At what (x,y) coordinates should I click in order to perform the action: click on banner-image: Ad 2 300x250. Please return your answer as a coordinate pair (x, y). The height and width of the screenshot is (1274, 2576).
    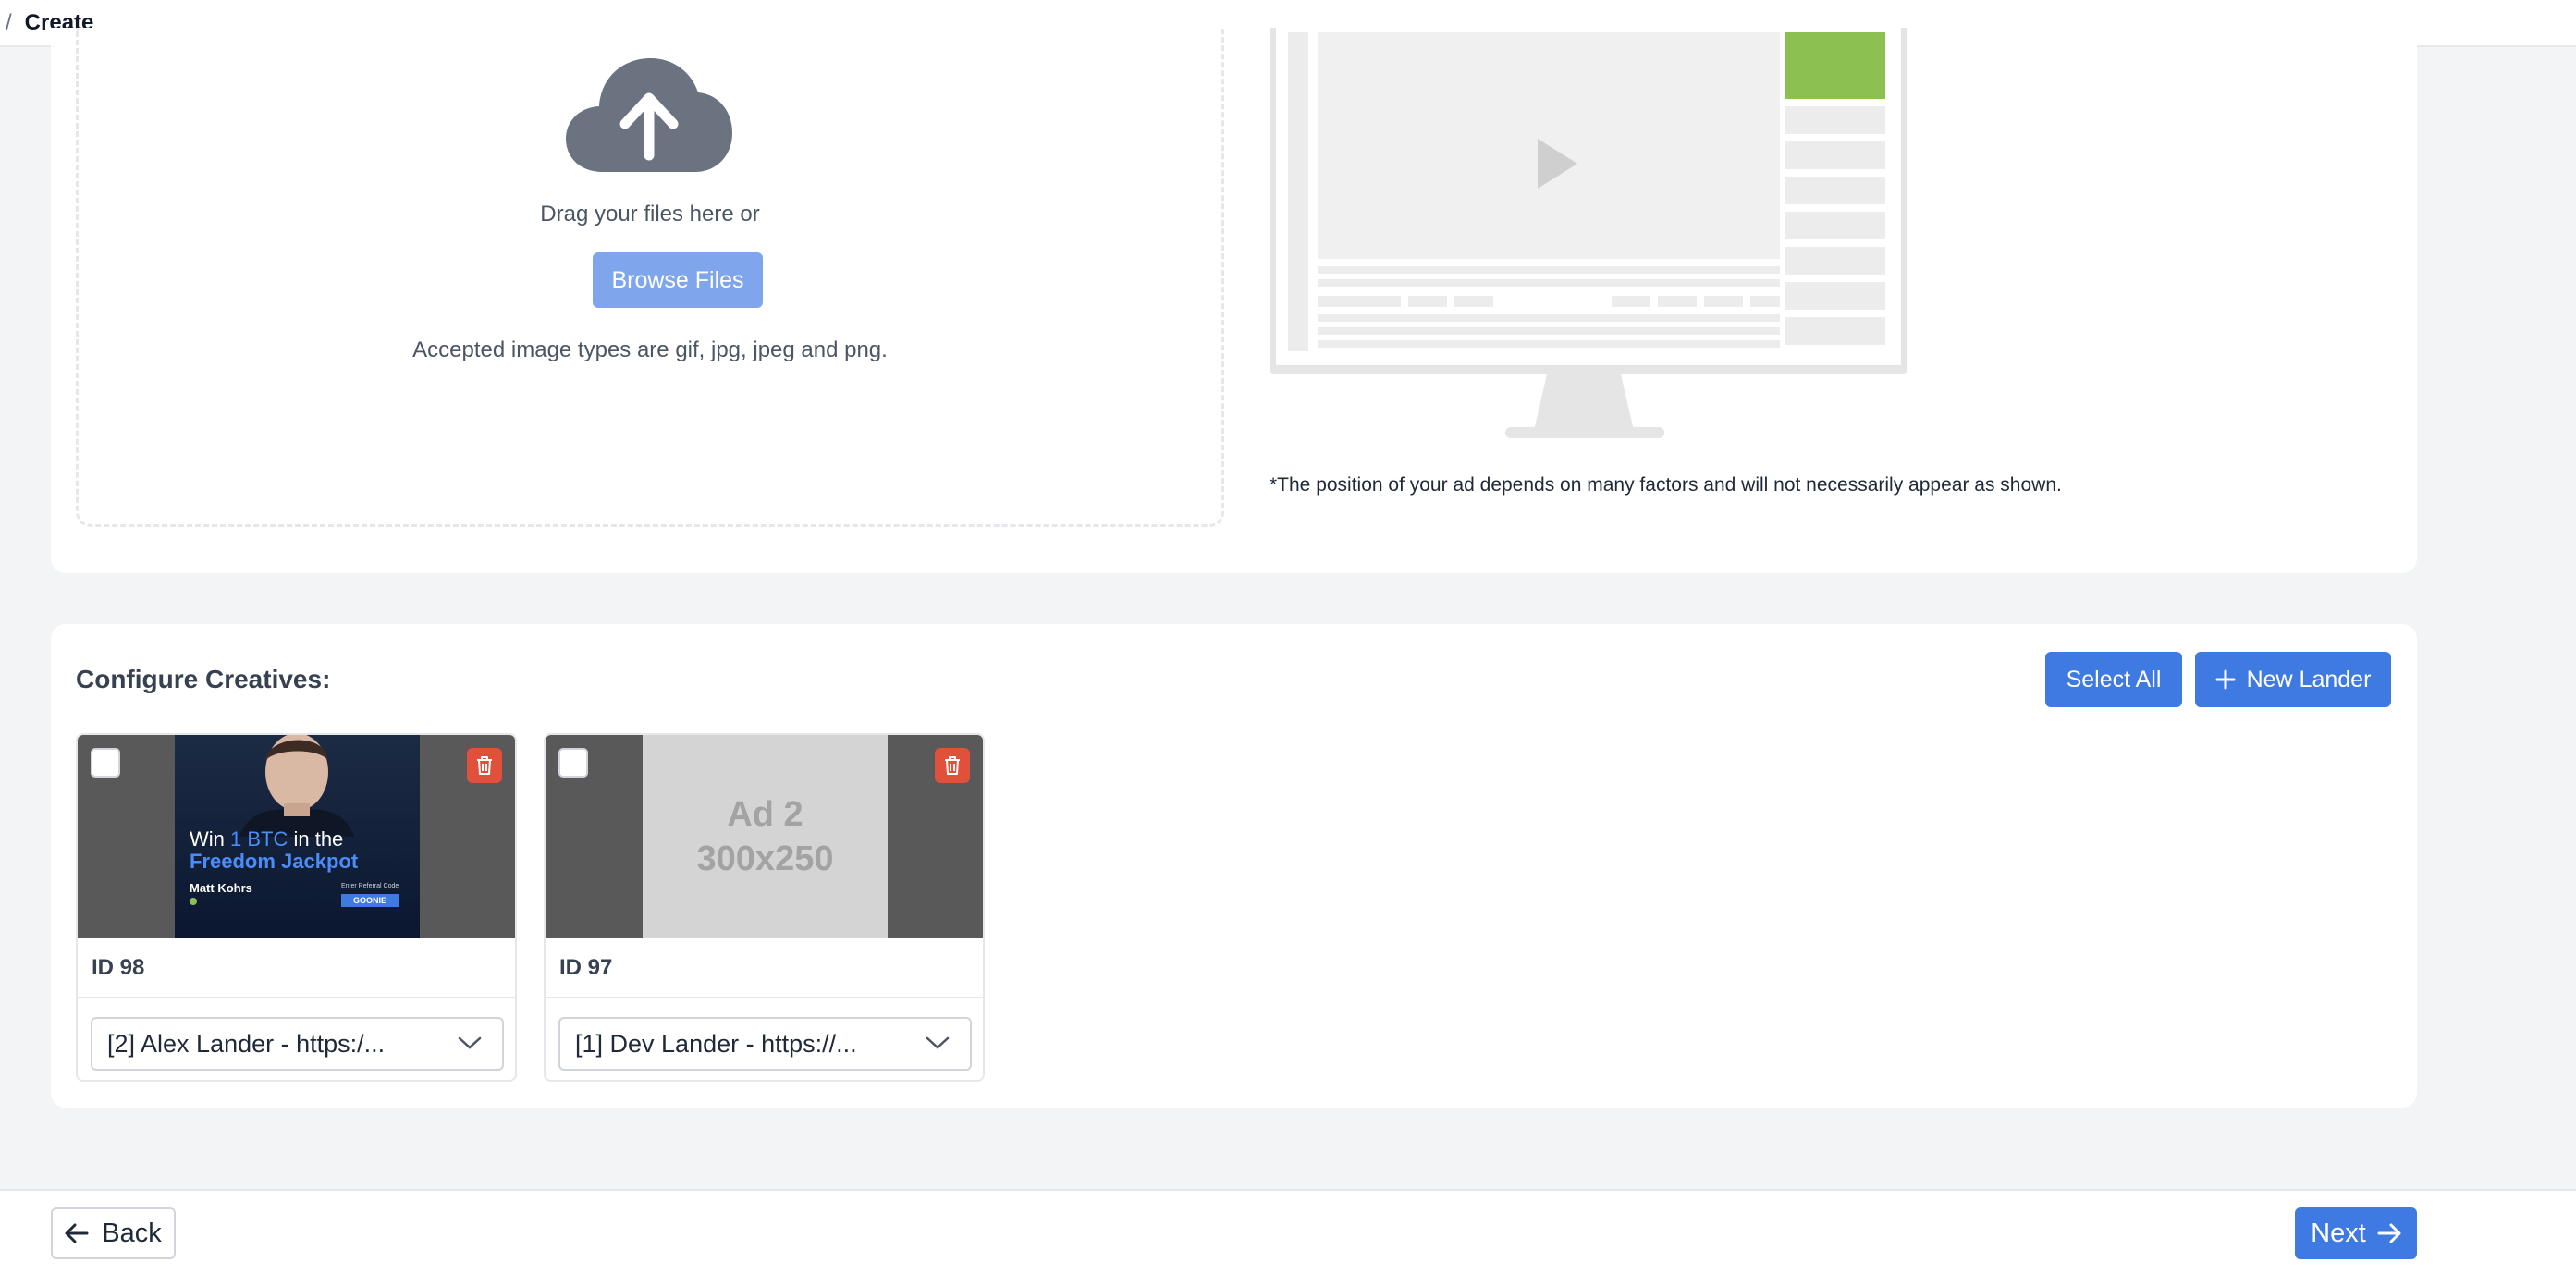
    Looking at the image, I should click on (765, 837).